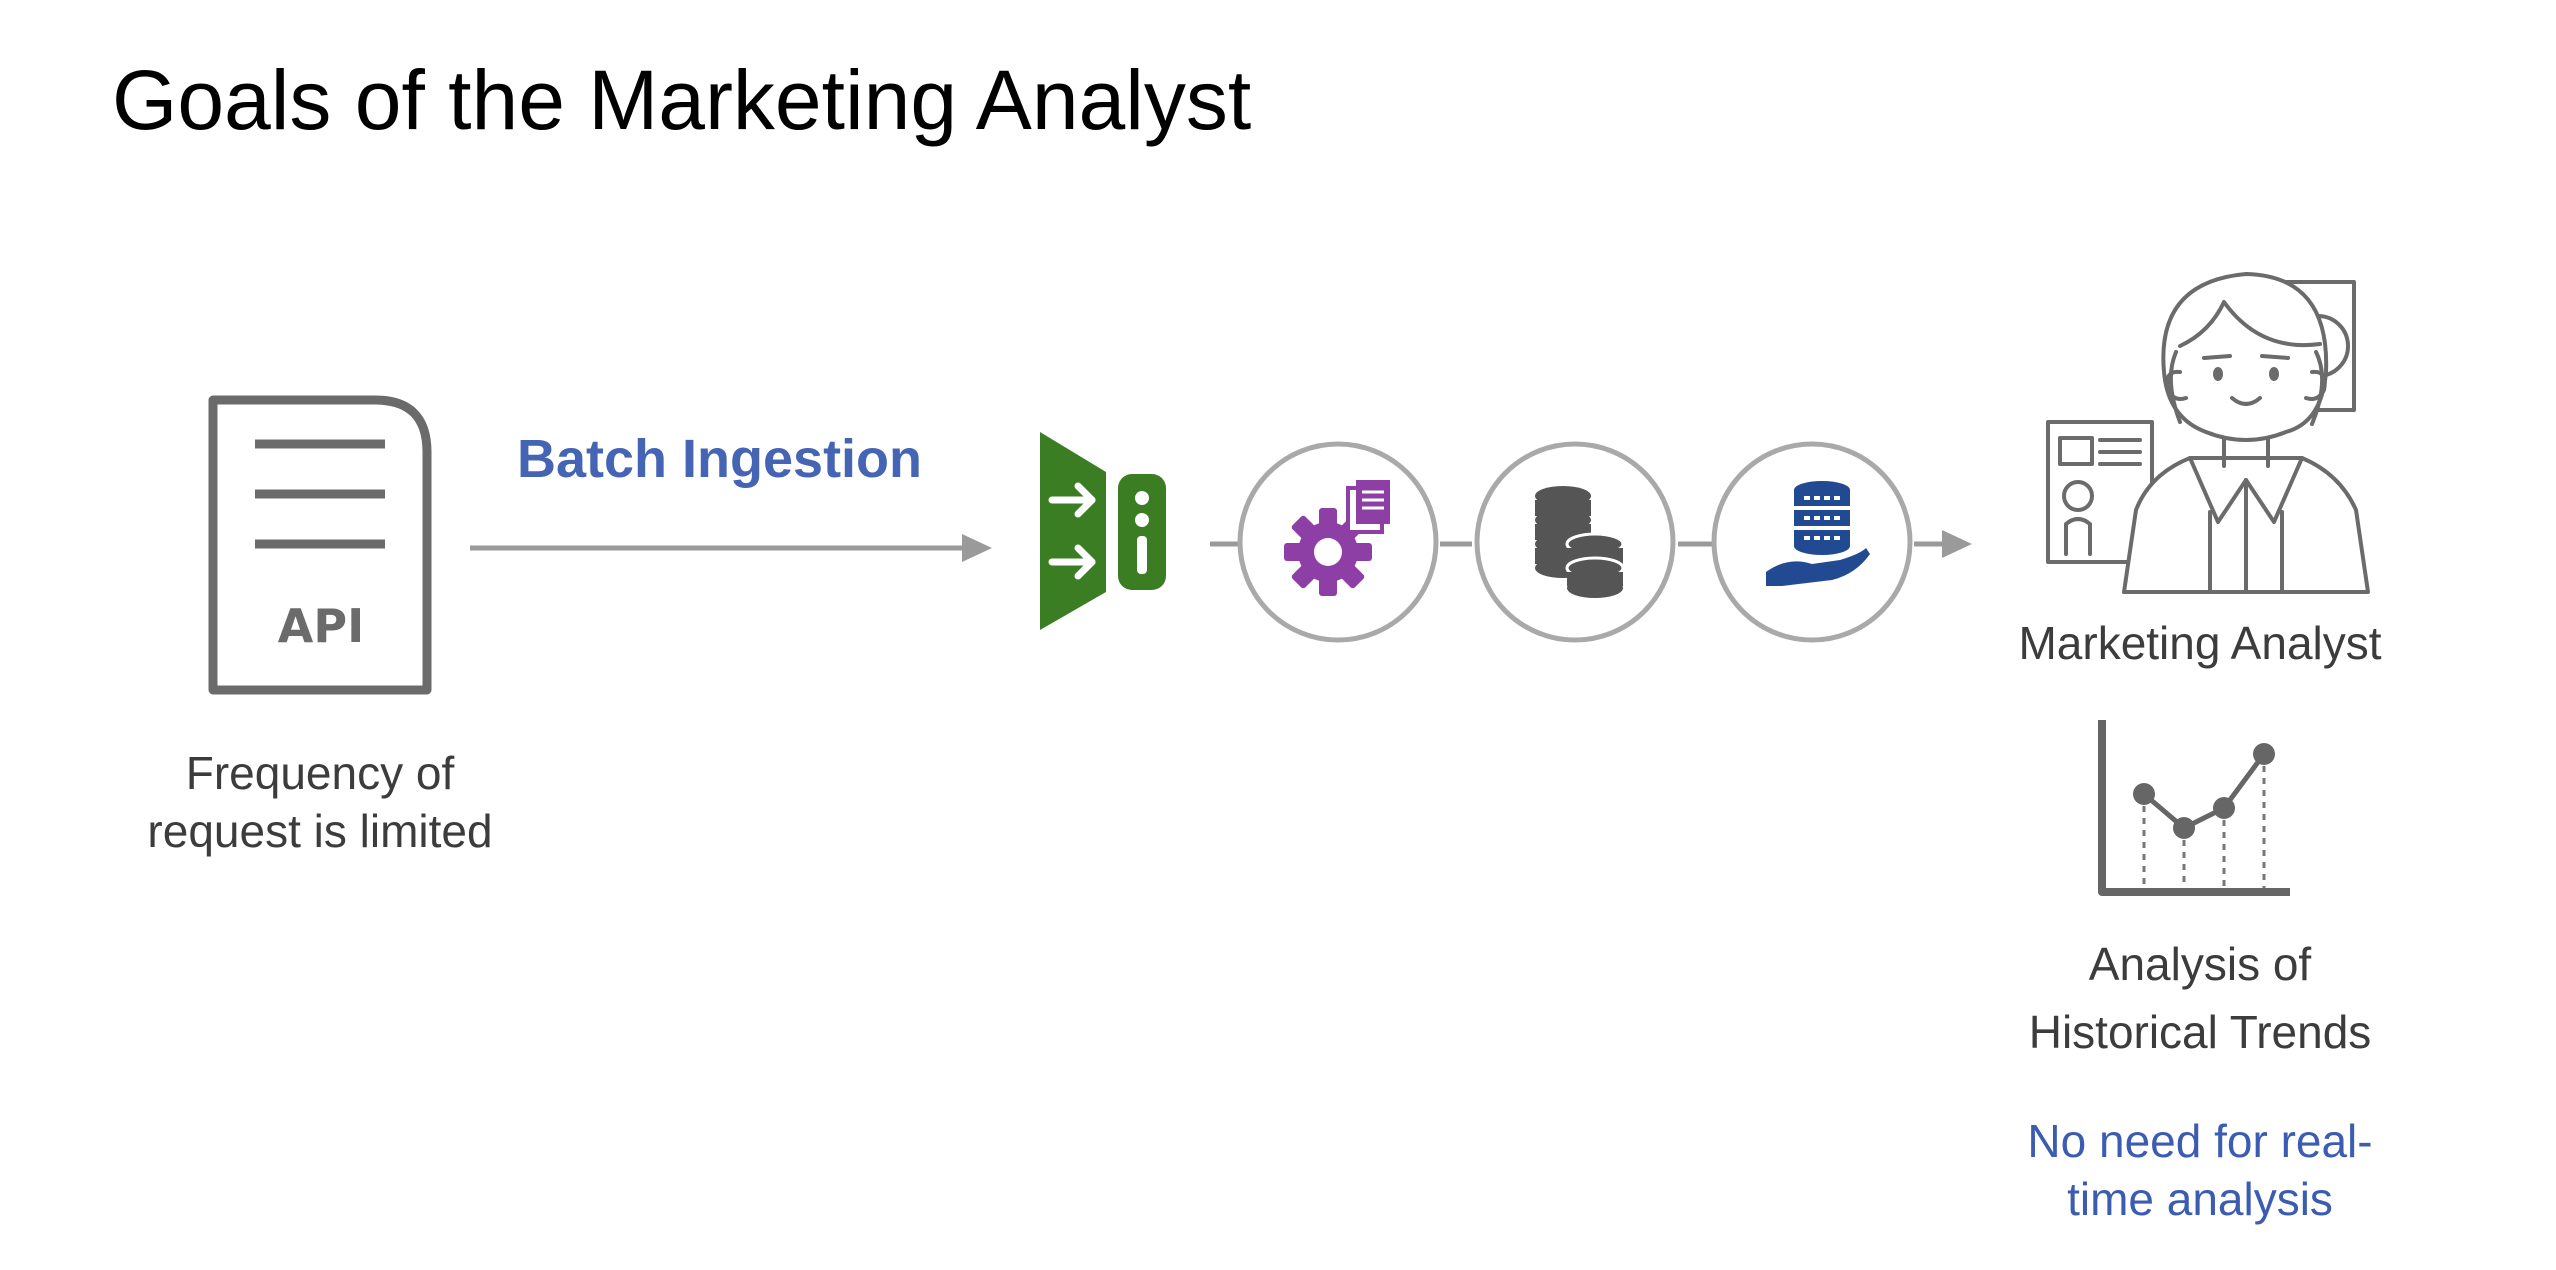 The image size is (2556, 1270). I want to click on realtime-note-line1: No need for real-, so click(2200, 1141).